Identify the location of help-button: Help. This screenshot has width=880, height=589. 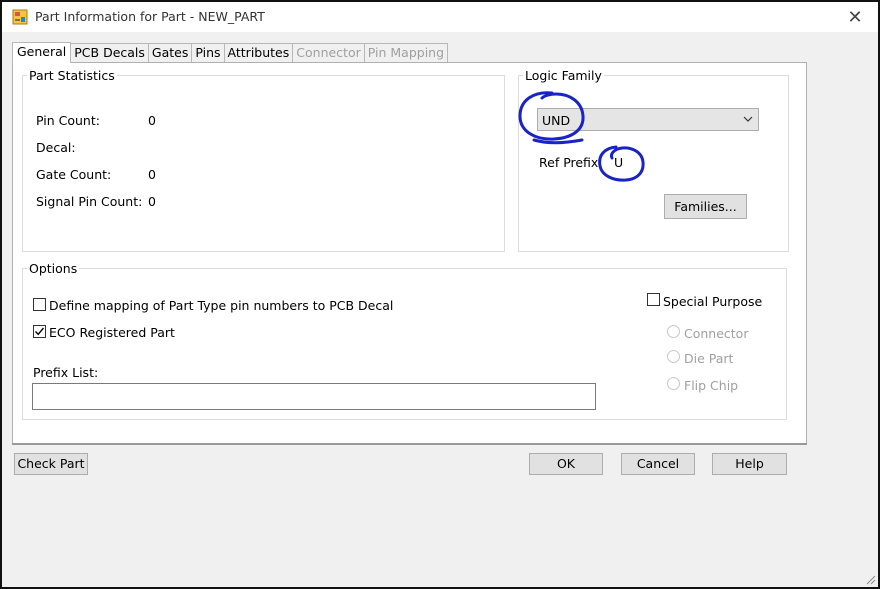
(749, 464).